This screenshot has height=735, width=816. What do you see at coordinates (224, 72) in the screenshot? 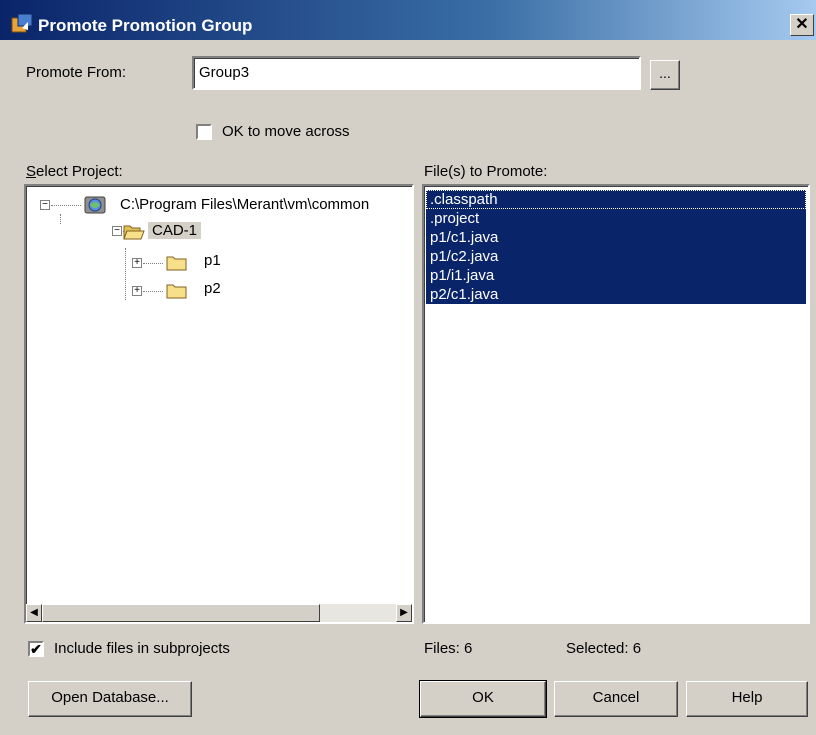
I see `promote-from-value: Group3` at bounding box center [224, 72].